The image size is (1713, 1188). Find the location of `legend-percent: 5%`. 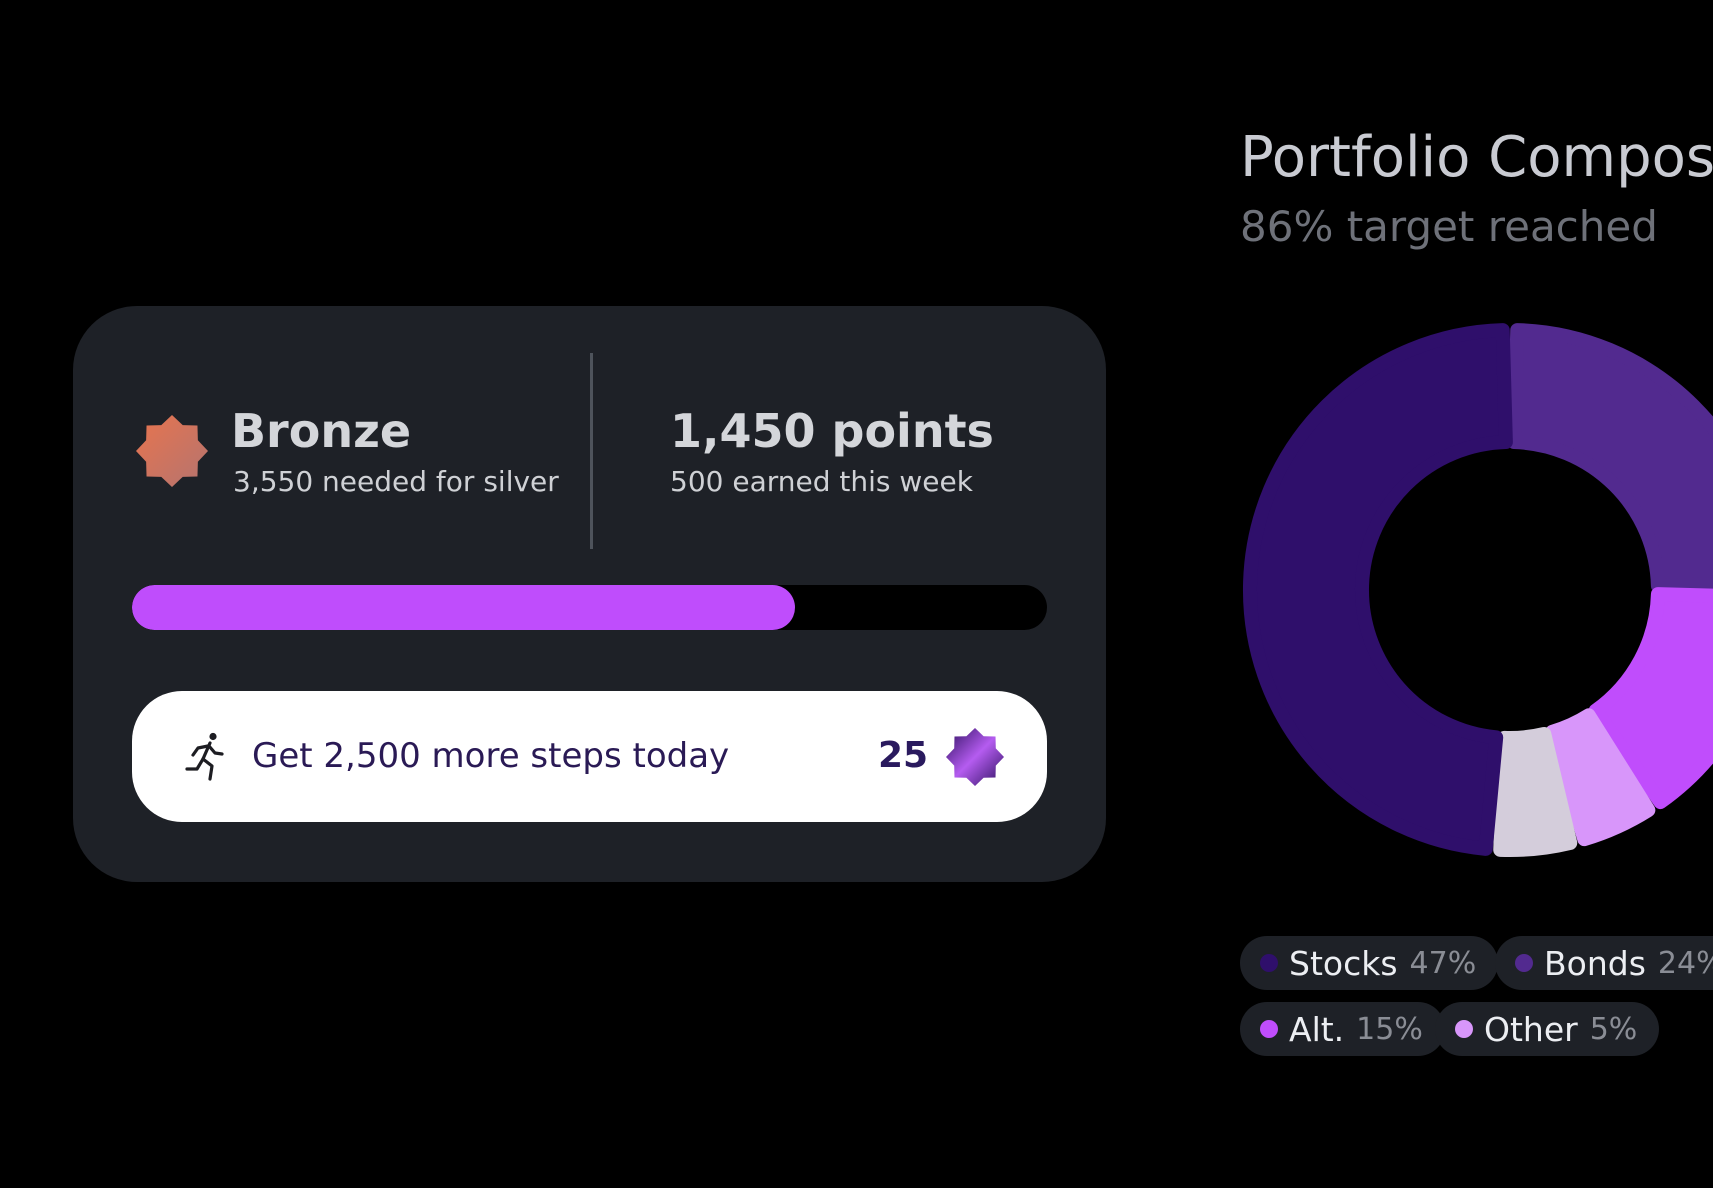

legend-percent: 5% is located at coordinates (1613, 1029).